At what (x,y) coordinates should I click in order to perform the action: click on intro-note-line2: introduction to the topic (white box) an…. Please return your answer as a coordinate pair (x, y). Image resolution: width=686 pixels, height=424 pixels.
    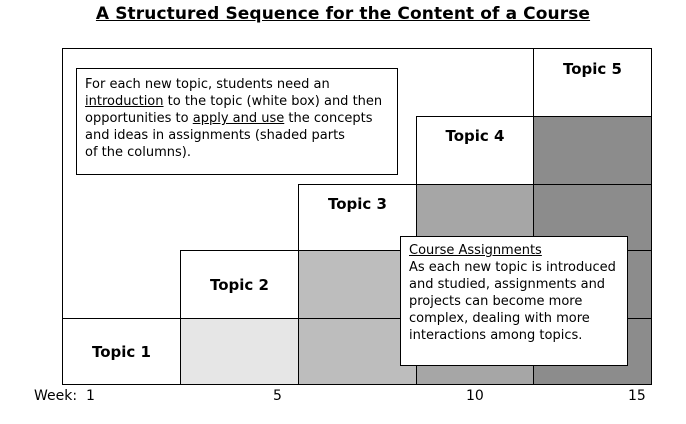
    Looking at the image, I should click on (241, 101).